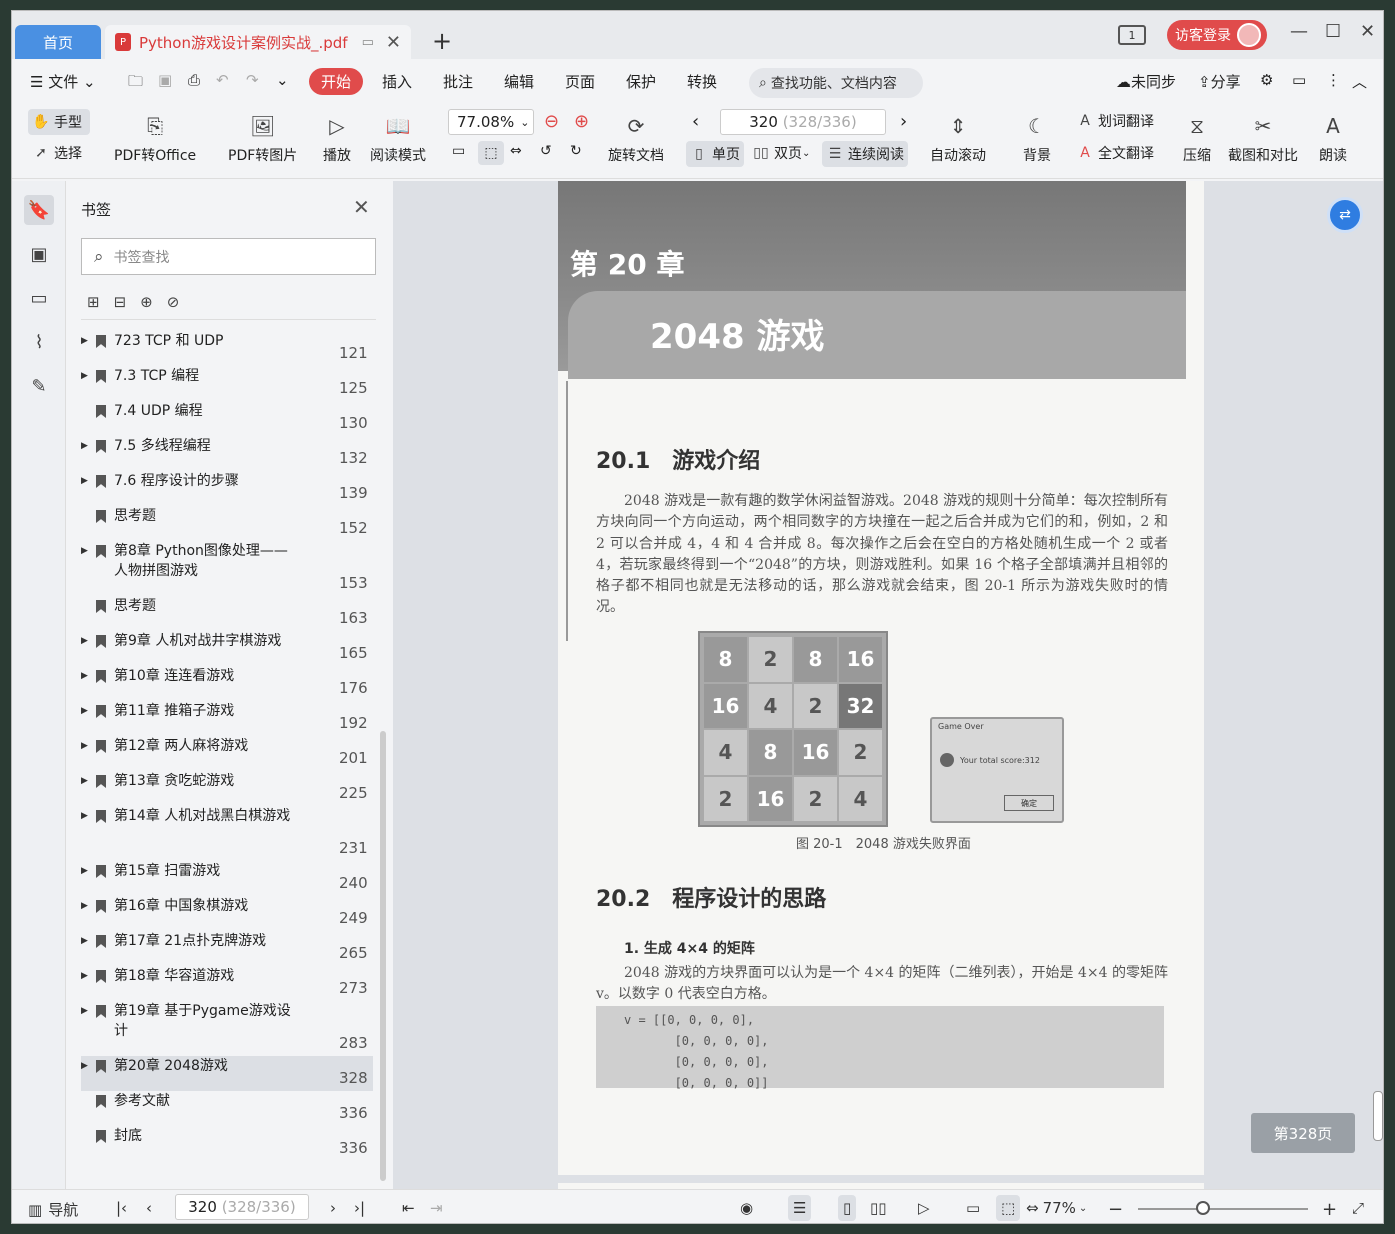 The height and width of the screenshot is (1234, 1395). I want to click on add-bookmark-icon: ⊕, so click(146, 302).